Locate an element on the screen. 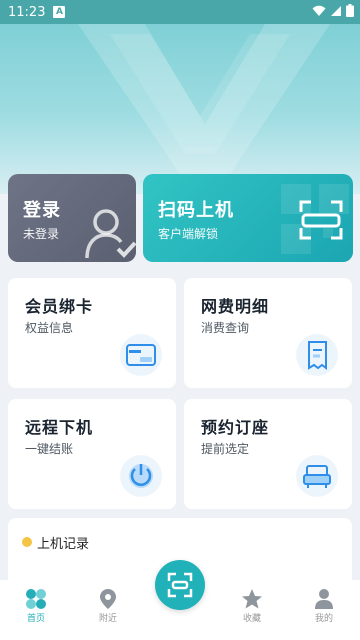 This screenshot has width=360, height=640. signal-icon is located at coordinates (336, 10).